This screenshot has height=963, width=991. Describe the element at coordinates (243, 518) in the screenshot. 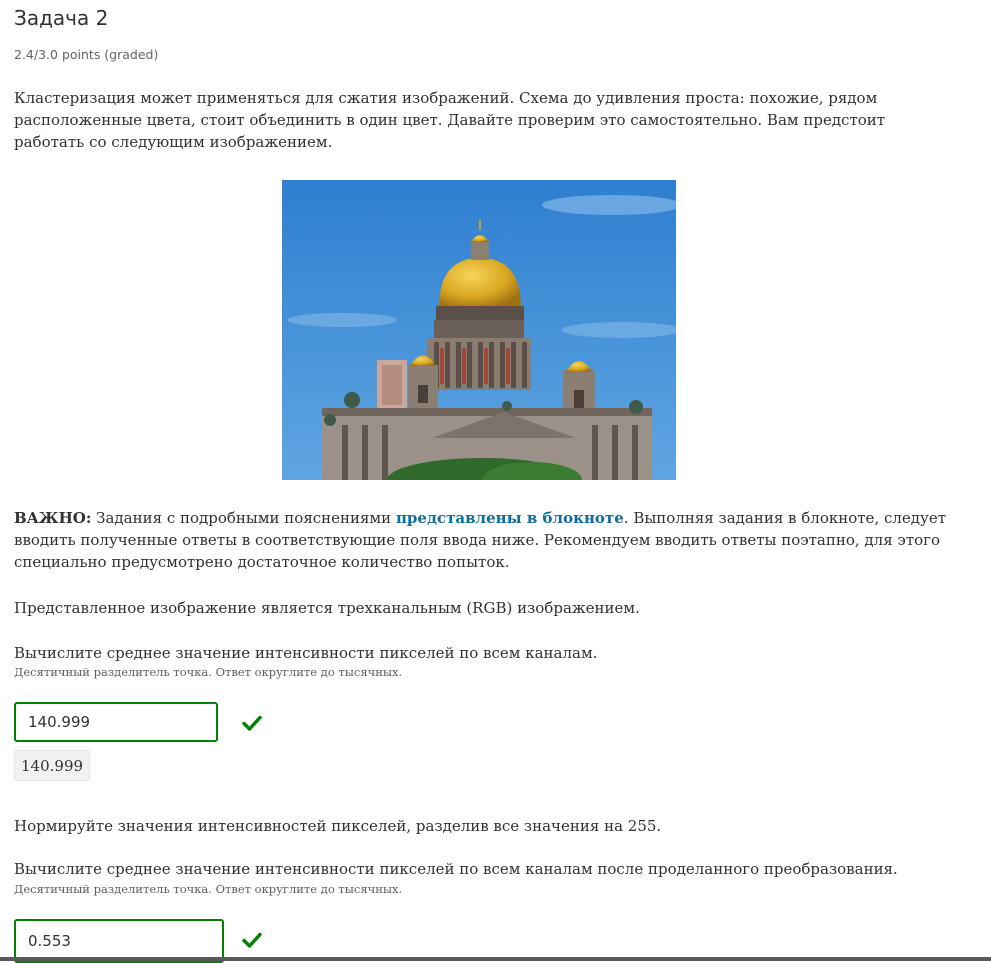

I see `important-text-before: Задания с подробными пояснениями` at that location.